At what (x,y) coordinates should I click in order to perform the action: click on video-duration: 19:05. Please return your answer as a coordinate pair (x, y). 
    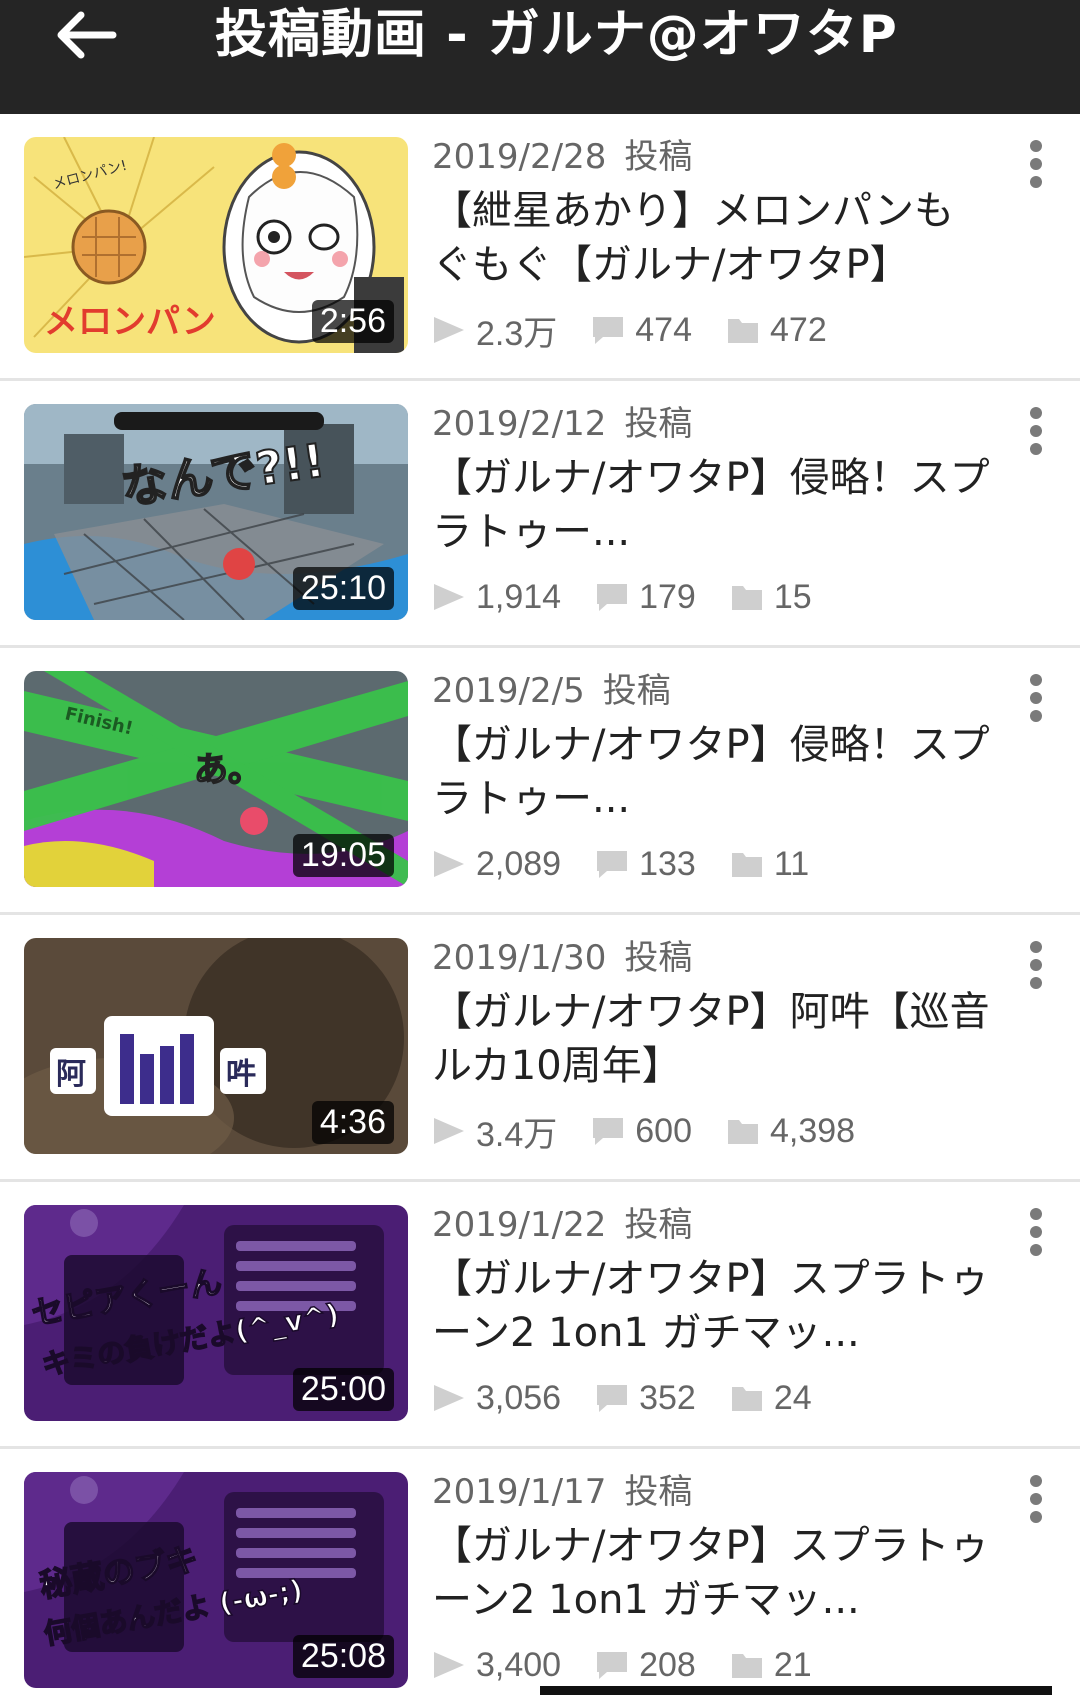
    Looking at the image, I should click on (343, 855).